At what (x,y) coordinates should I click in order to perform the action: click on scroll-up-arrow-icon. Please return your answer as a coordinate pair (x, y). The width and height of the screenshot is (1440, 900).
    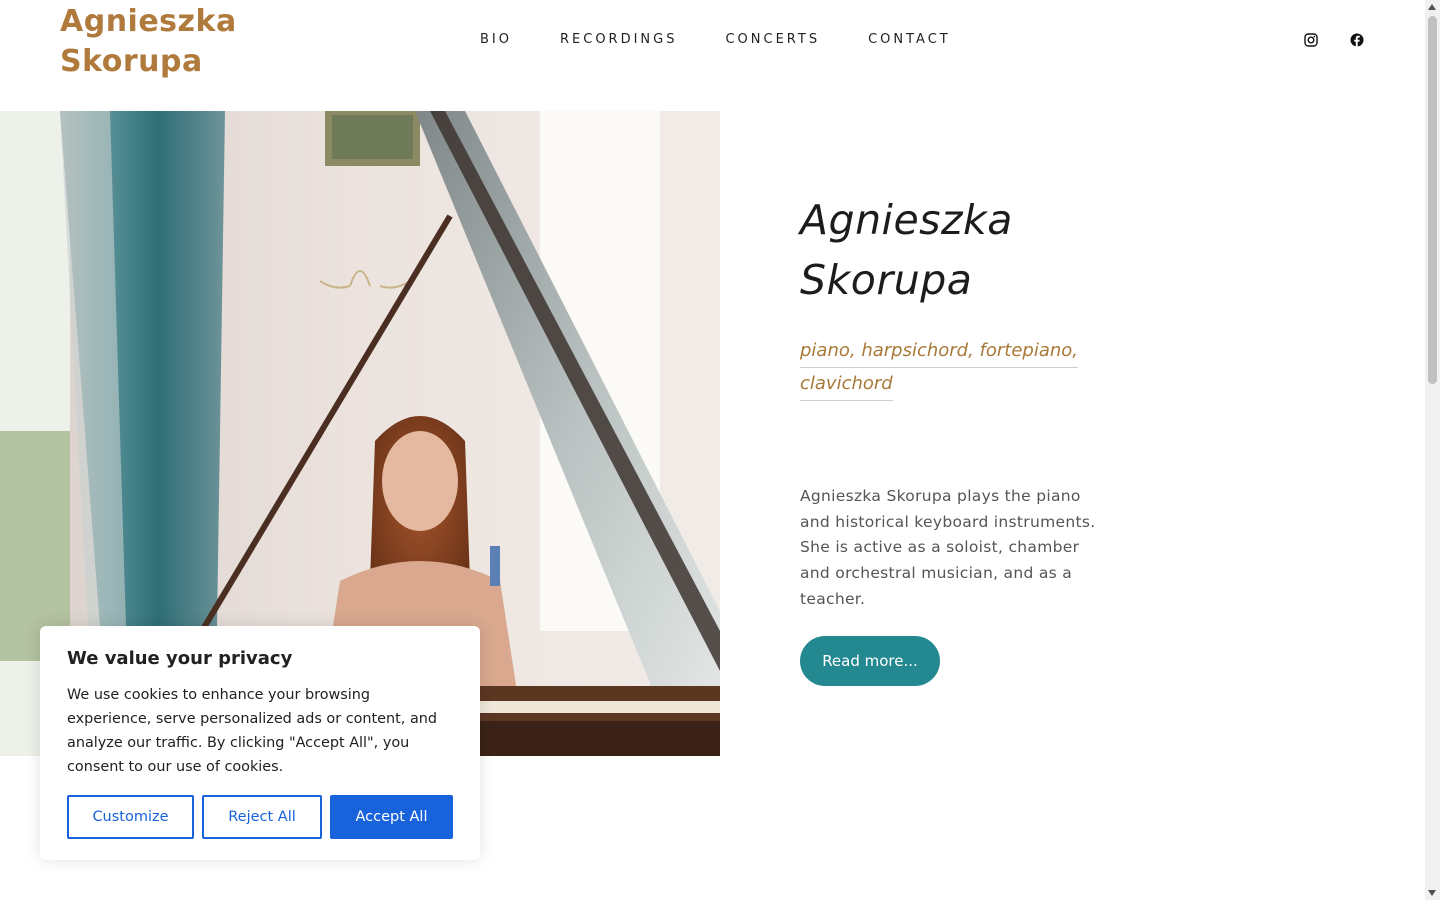
    Looking at the image, I should click on (1432, 7).